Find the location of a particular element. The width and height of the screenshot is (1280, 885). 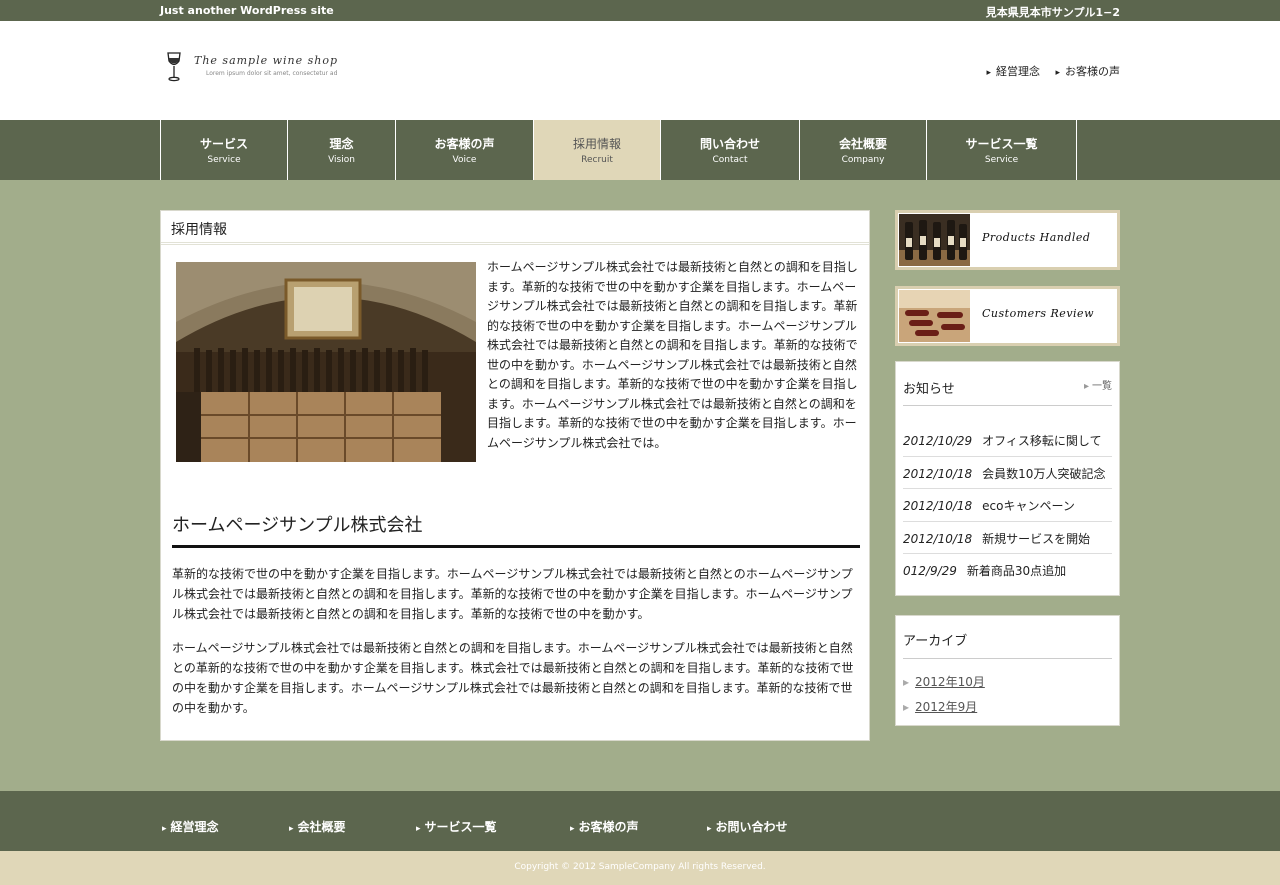

site-address: 見本県見本市サンプル1−2 is located at coordinates (1052, 12).